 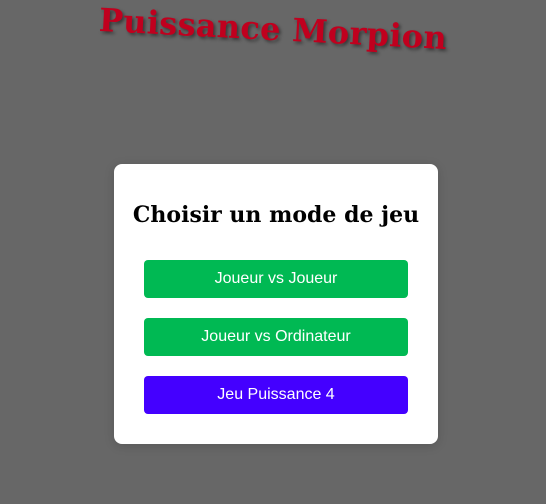 What do you see at coordinates (273, 29) in the screenshot?
I see `page-title: Puissance Morpion` at bounding box center [273, 29].